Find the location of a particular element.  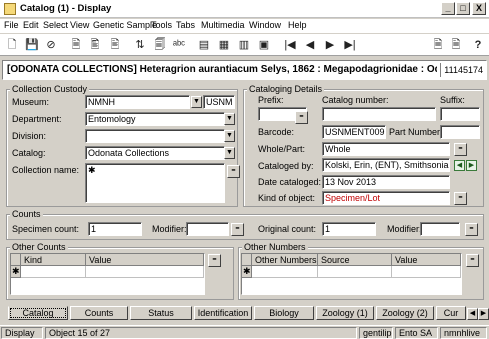

part-number-field is located at coordinates (460, 132).